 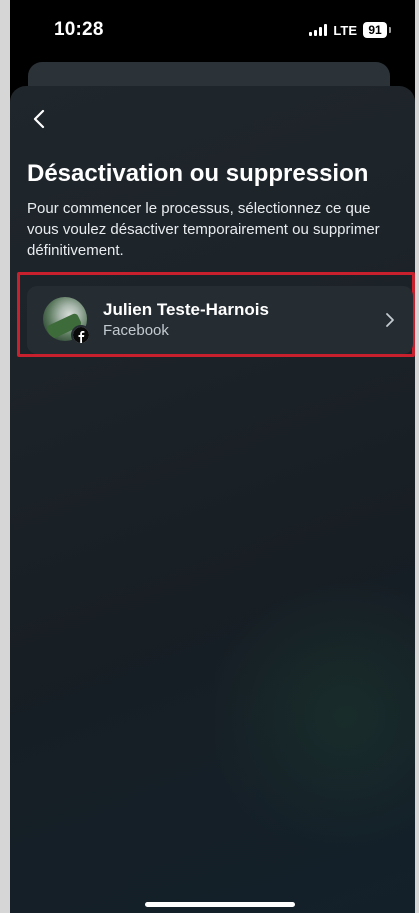 I want to click on signal-icon, so click(x=318, y=30).